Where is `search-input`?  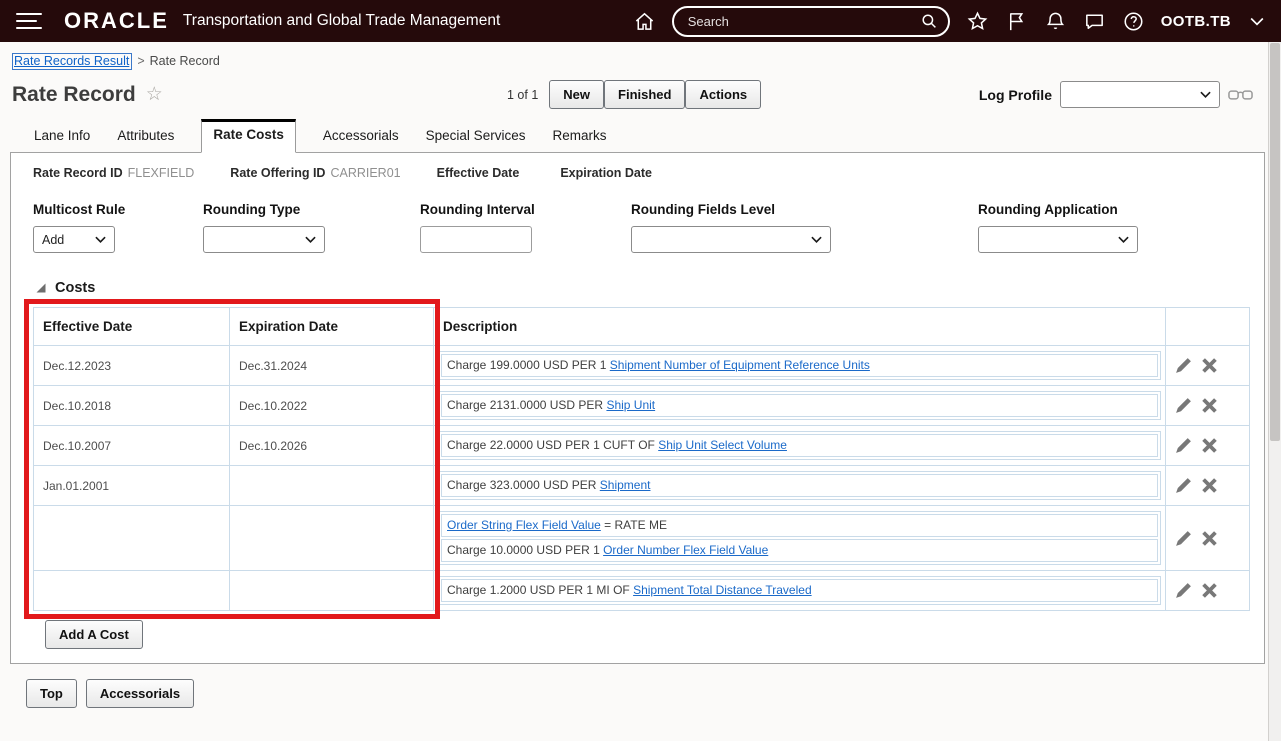
search-input is located at coordinates (803, 21).